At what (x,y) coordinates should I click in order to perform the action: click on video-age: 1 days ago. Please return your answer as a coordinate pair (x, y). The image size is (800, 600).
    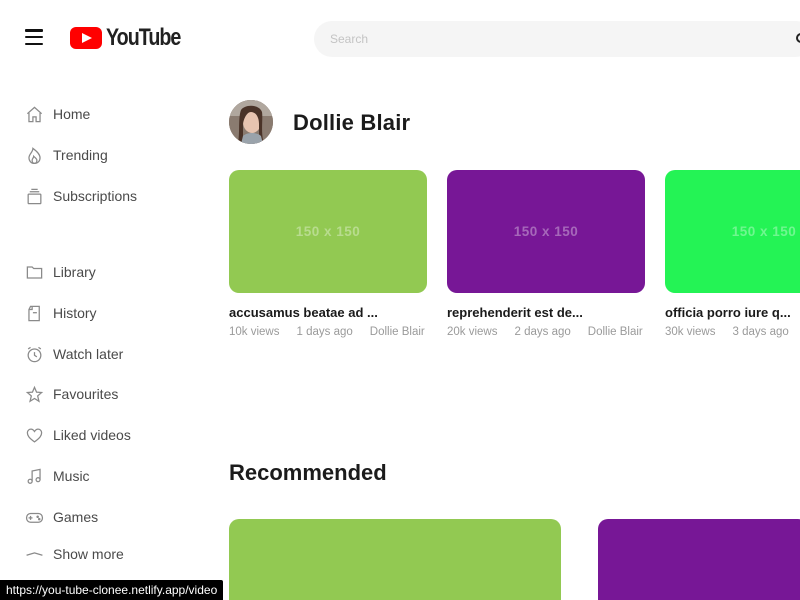
    Looking at the image, I should click on (324, 332).